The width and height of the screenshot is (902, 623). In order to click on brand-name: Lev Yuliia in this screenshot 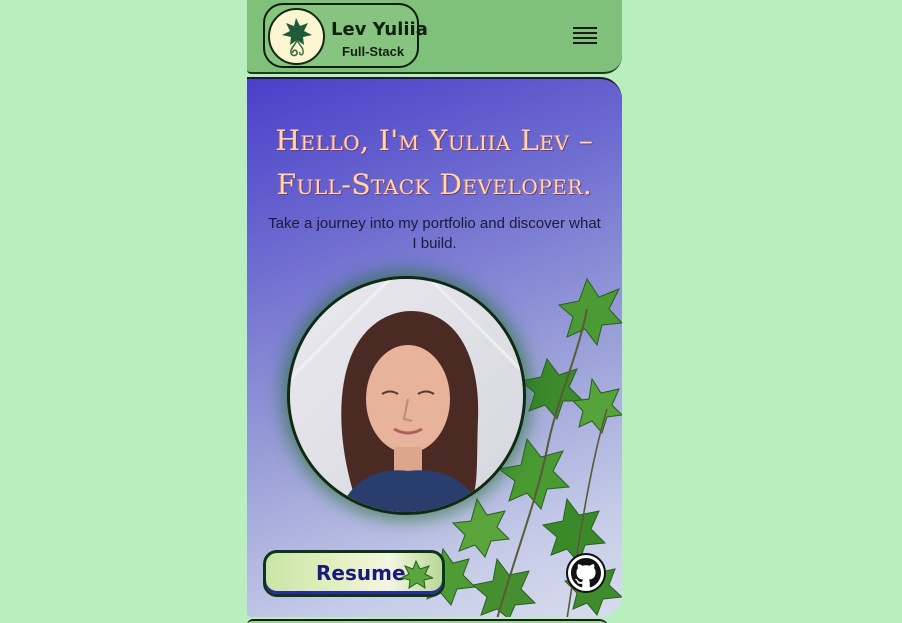, I will do `click(379, 29)`.